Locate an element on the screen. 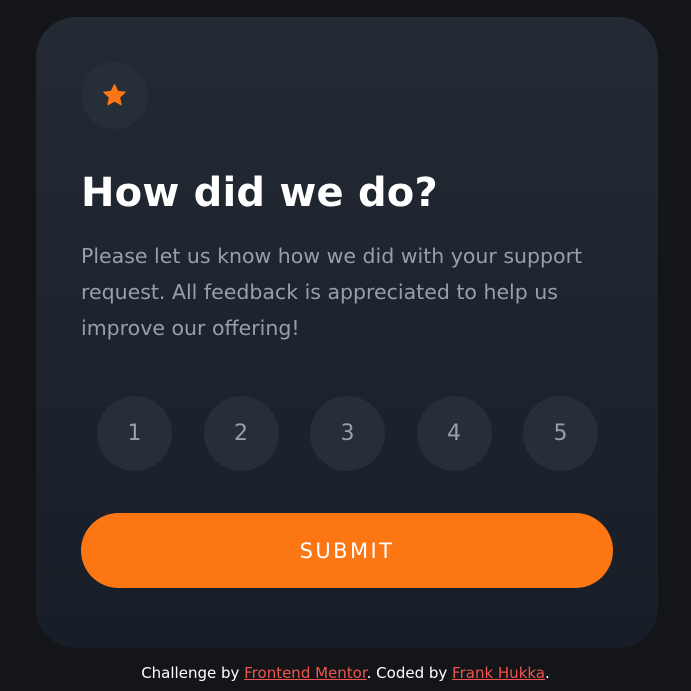 The width and height of the screenshot is (691, 691). rating-3-button: 3 is located at coordinates (347, 433).